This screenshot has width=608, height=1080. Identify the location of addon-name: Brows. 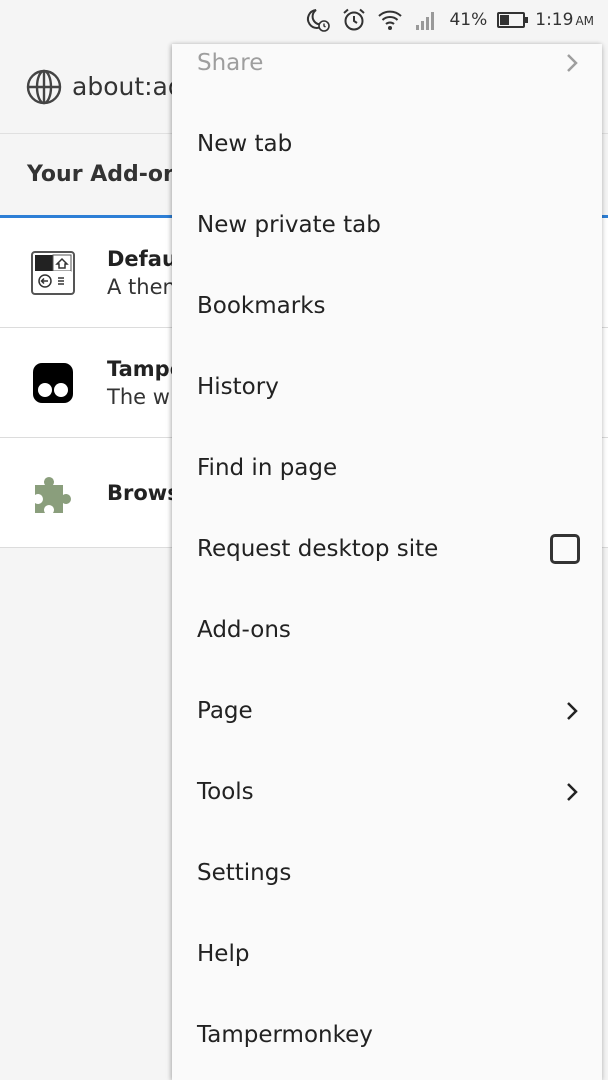
(143, 492).